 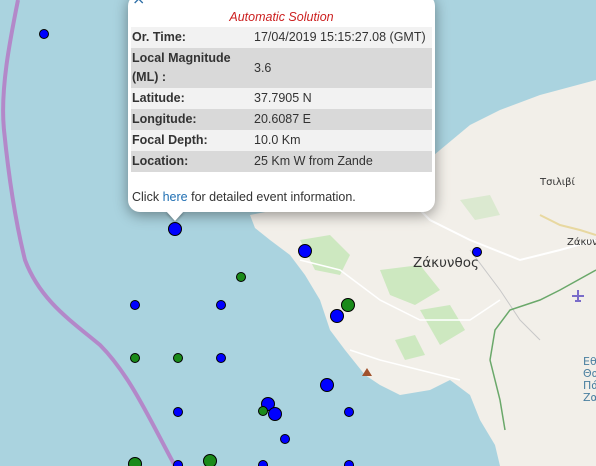 What do you see at coordinates (191, 161) in the screenshot?
I see `row-label: Location:` at bounding box center [191, 161].